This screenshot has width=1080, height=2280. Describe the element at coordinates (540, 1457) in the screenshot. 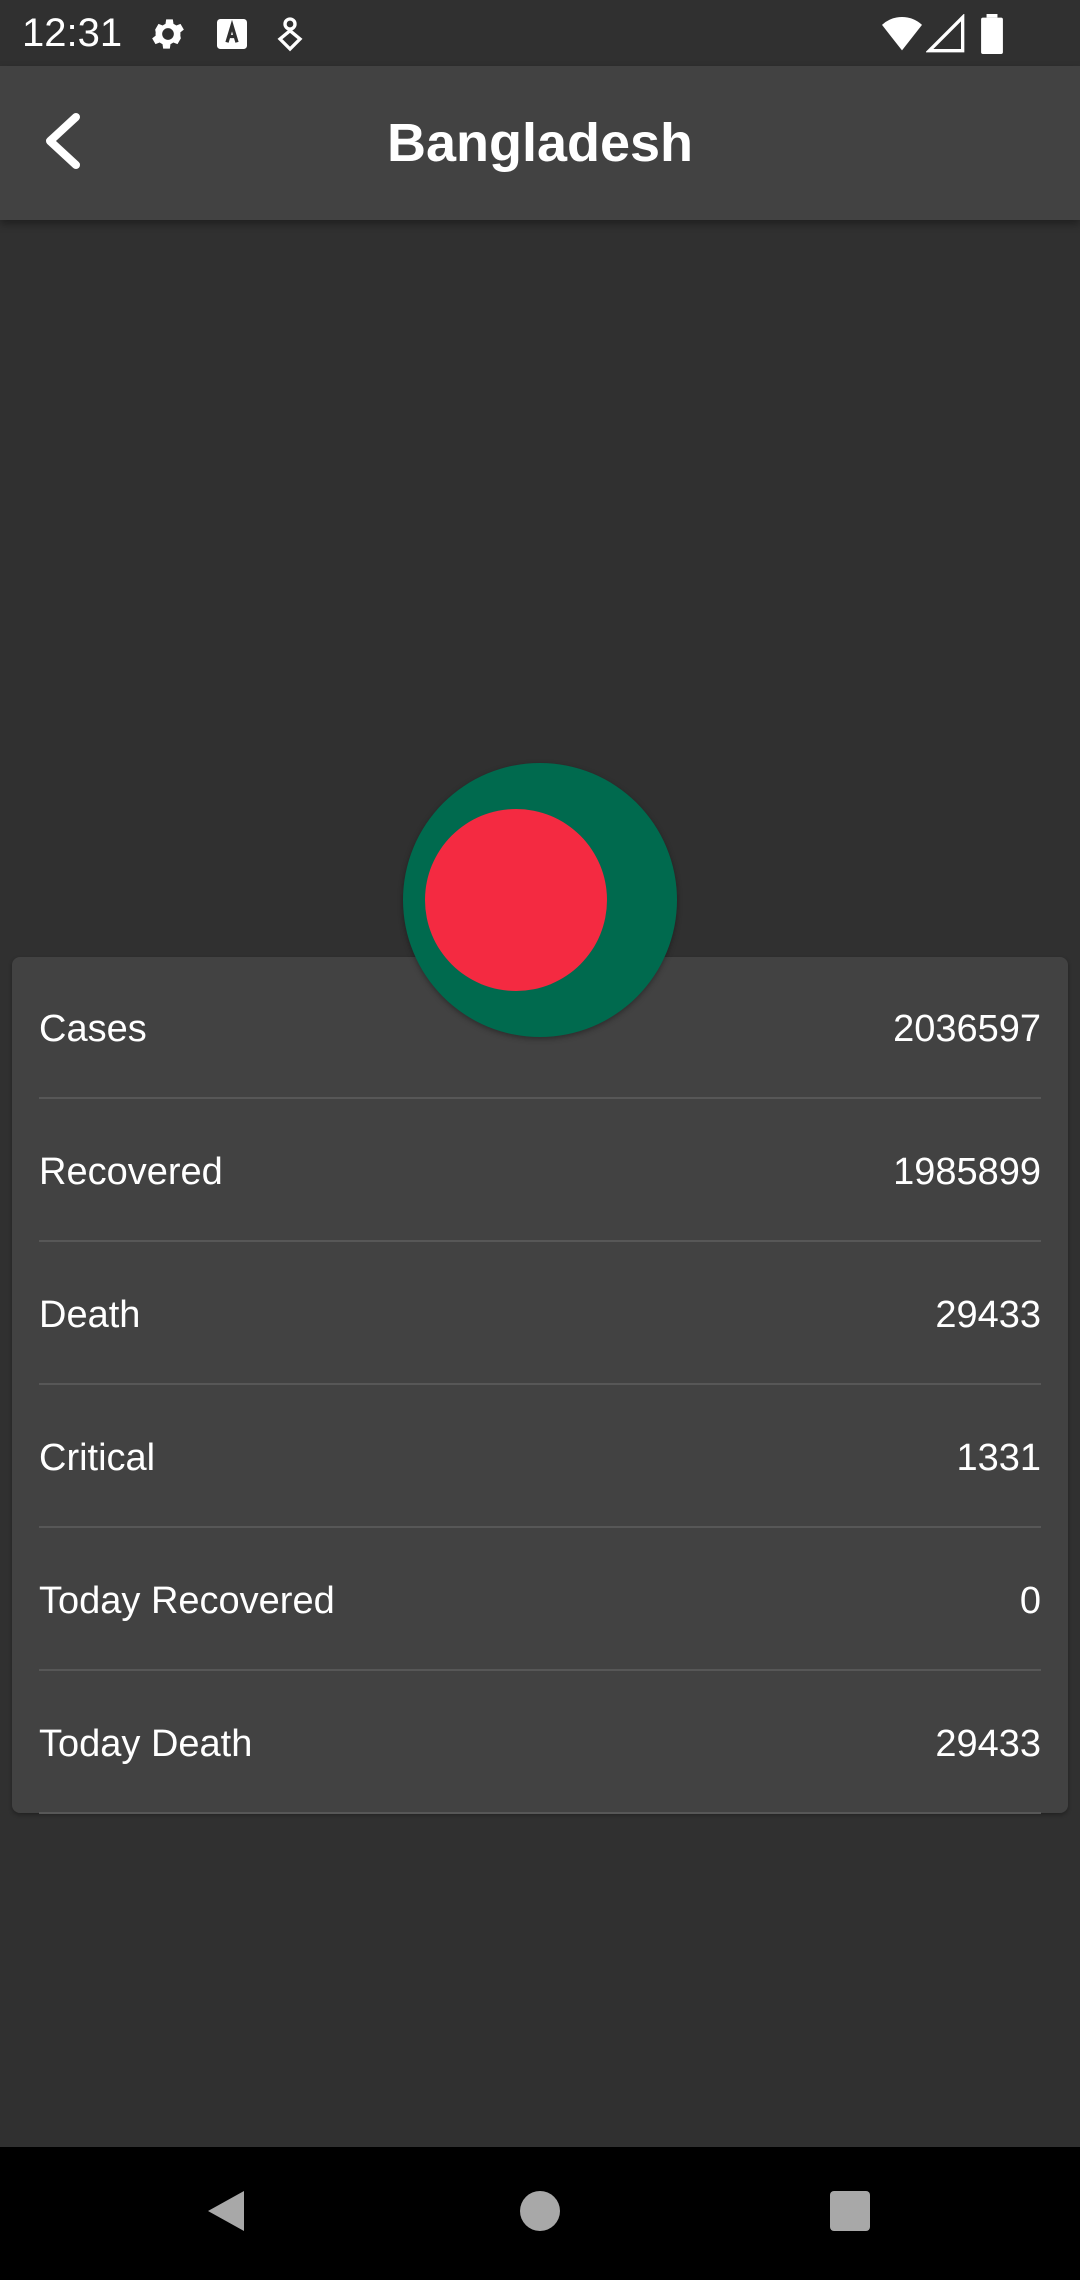

I see `stat-row-critical: Critical 1331` at that location.